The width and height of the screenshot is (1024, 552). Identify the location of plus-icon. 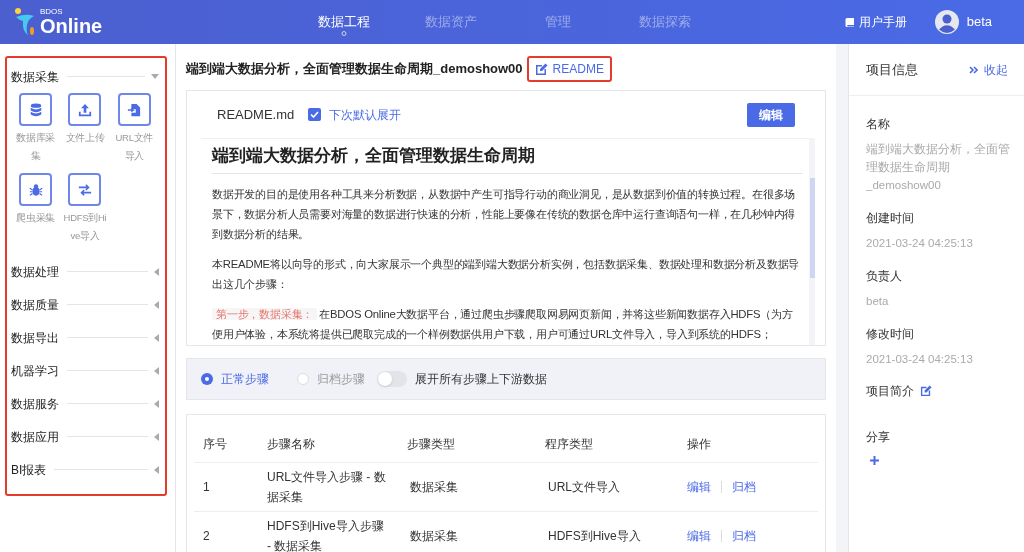
(874, 460).